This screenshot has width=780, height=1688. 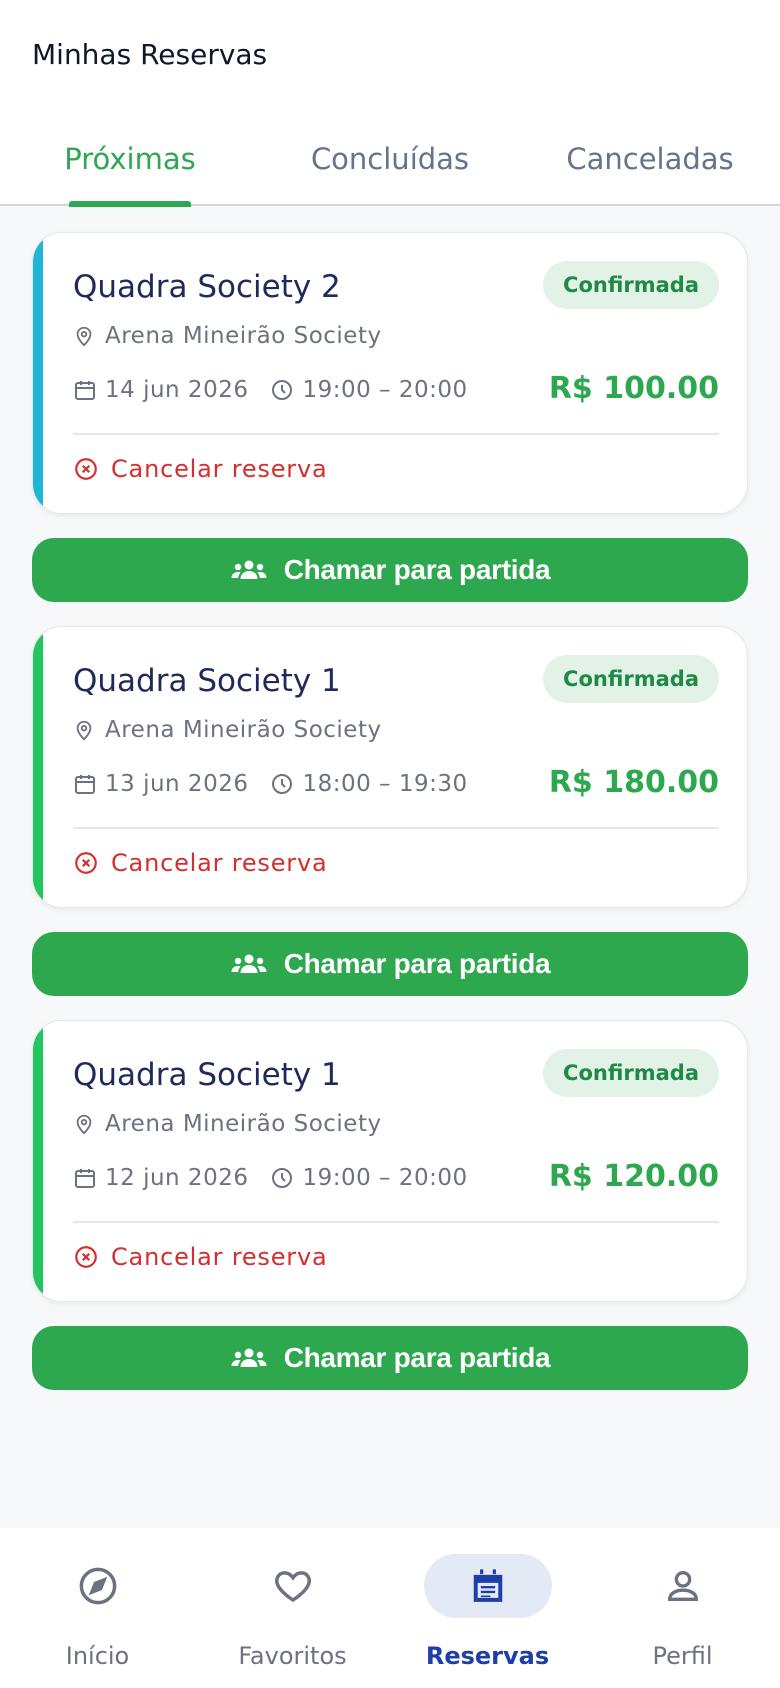 What do you see at coordinates (390, 159) in the screenshot?
I see `tab-label: Concluídas` at bounding box center [390, 159].